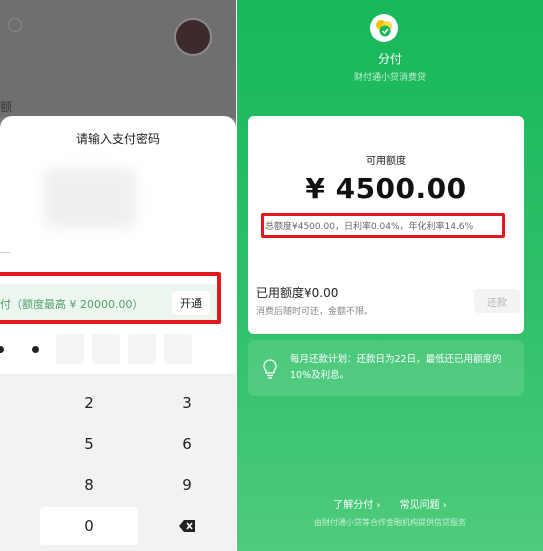  Describe the element at coordinates (193, 37) in the screenshot. I see `avatar` at that location.